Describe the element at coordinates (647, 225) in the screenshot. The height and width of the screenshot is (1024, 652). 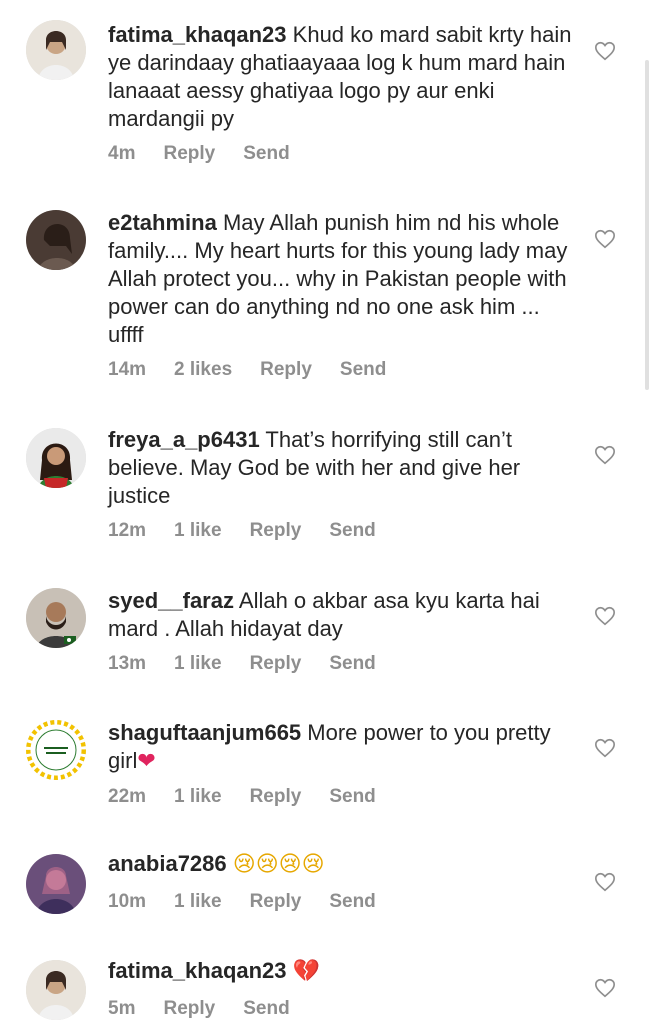
I see `scrollbar` at that location.